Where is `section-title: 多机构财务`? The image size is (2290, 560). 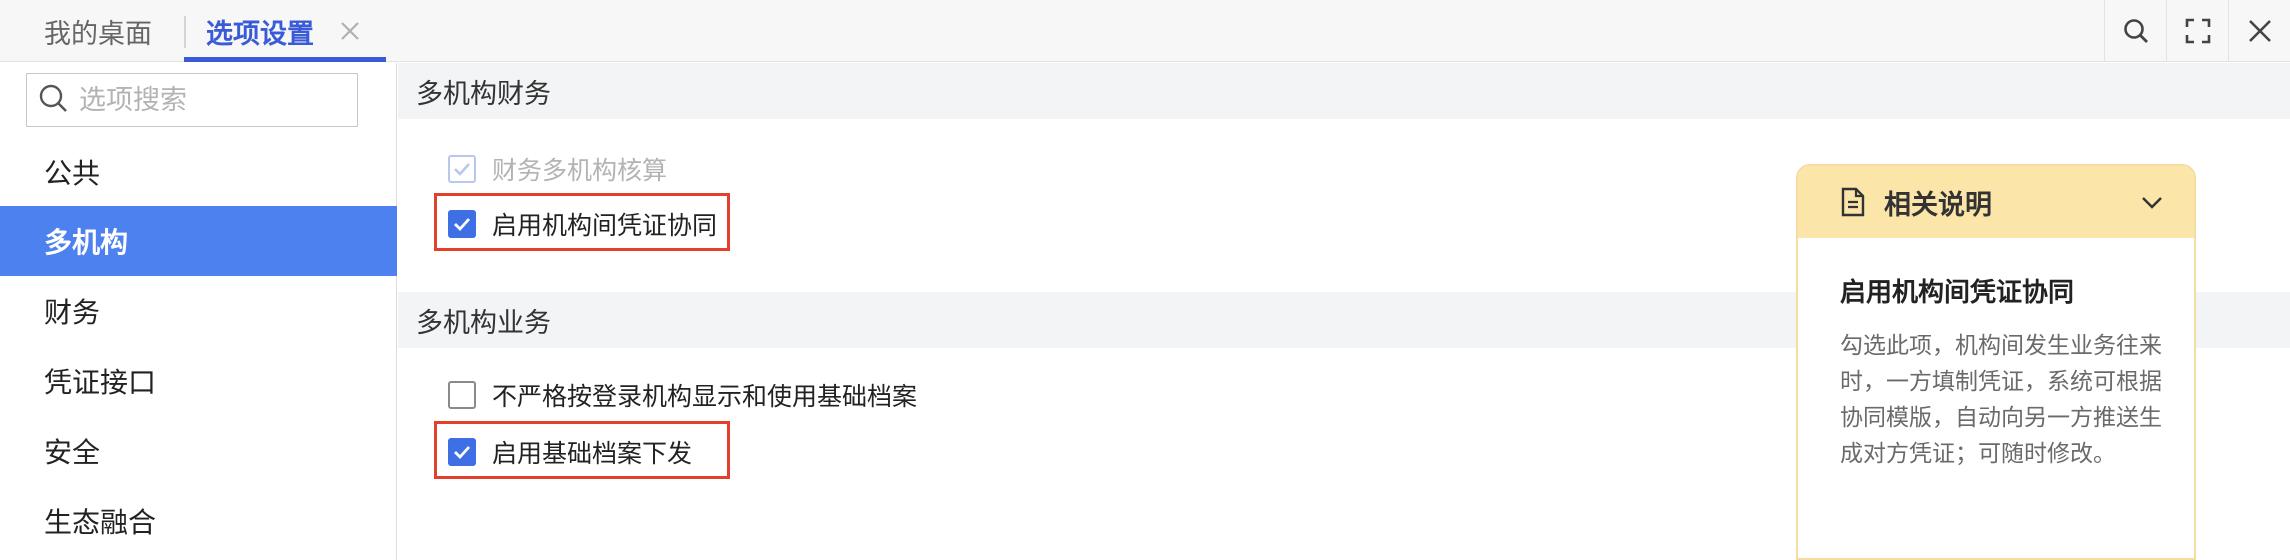 section-title: 多机构财务 is located at coordinates (483, 94).